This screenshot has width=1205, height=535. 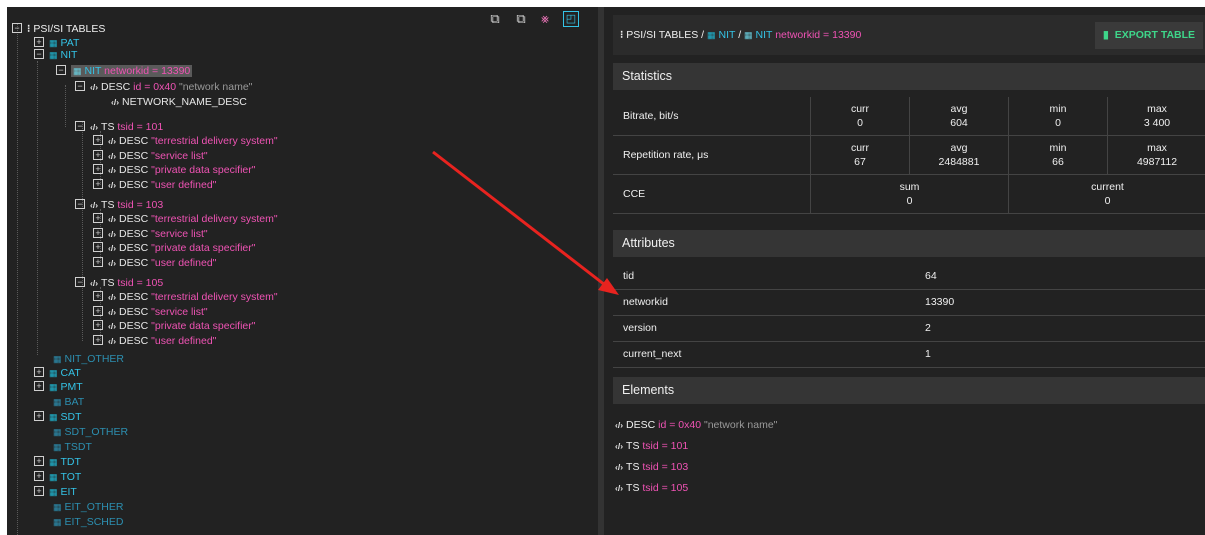 What do you see at coordinates (1156, 155) in the screenshot?
I see `stat-cell-max: max 4987112` at bounding box center [1156, 155].